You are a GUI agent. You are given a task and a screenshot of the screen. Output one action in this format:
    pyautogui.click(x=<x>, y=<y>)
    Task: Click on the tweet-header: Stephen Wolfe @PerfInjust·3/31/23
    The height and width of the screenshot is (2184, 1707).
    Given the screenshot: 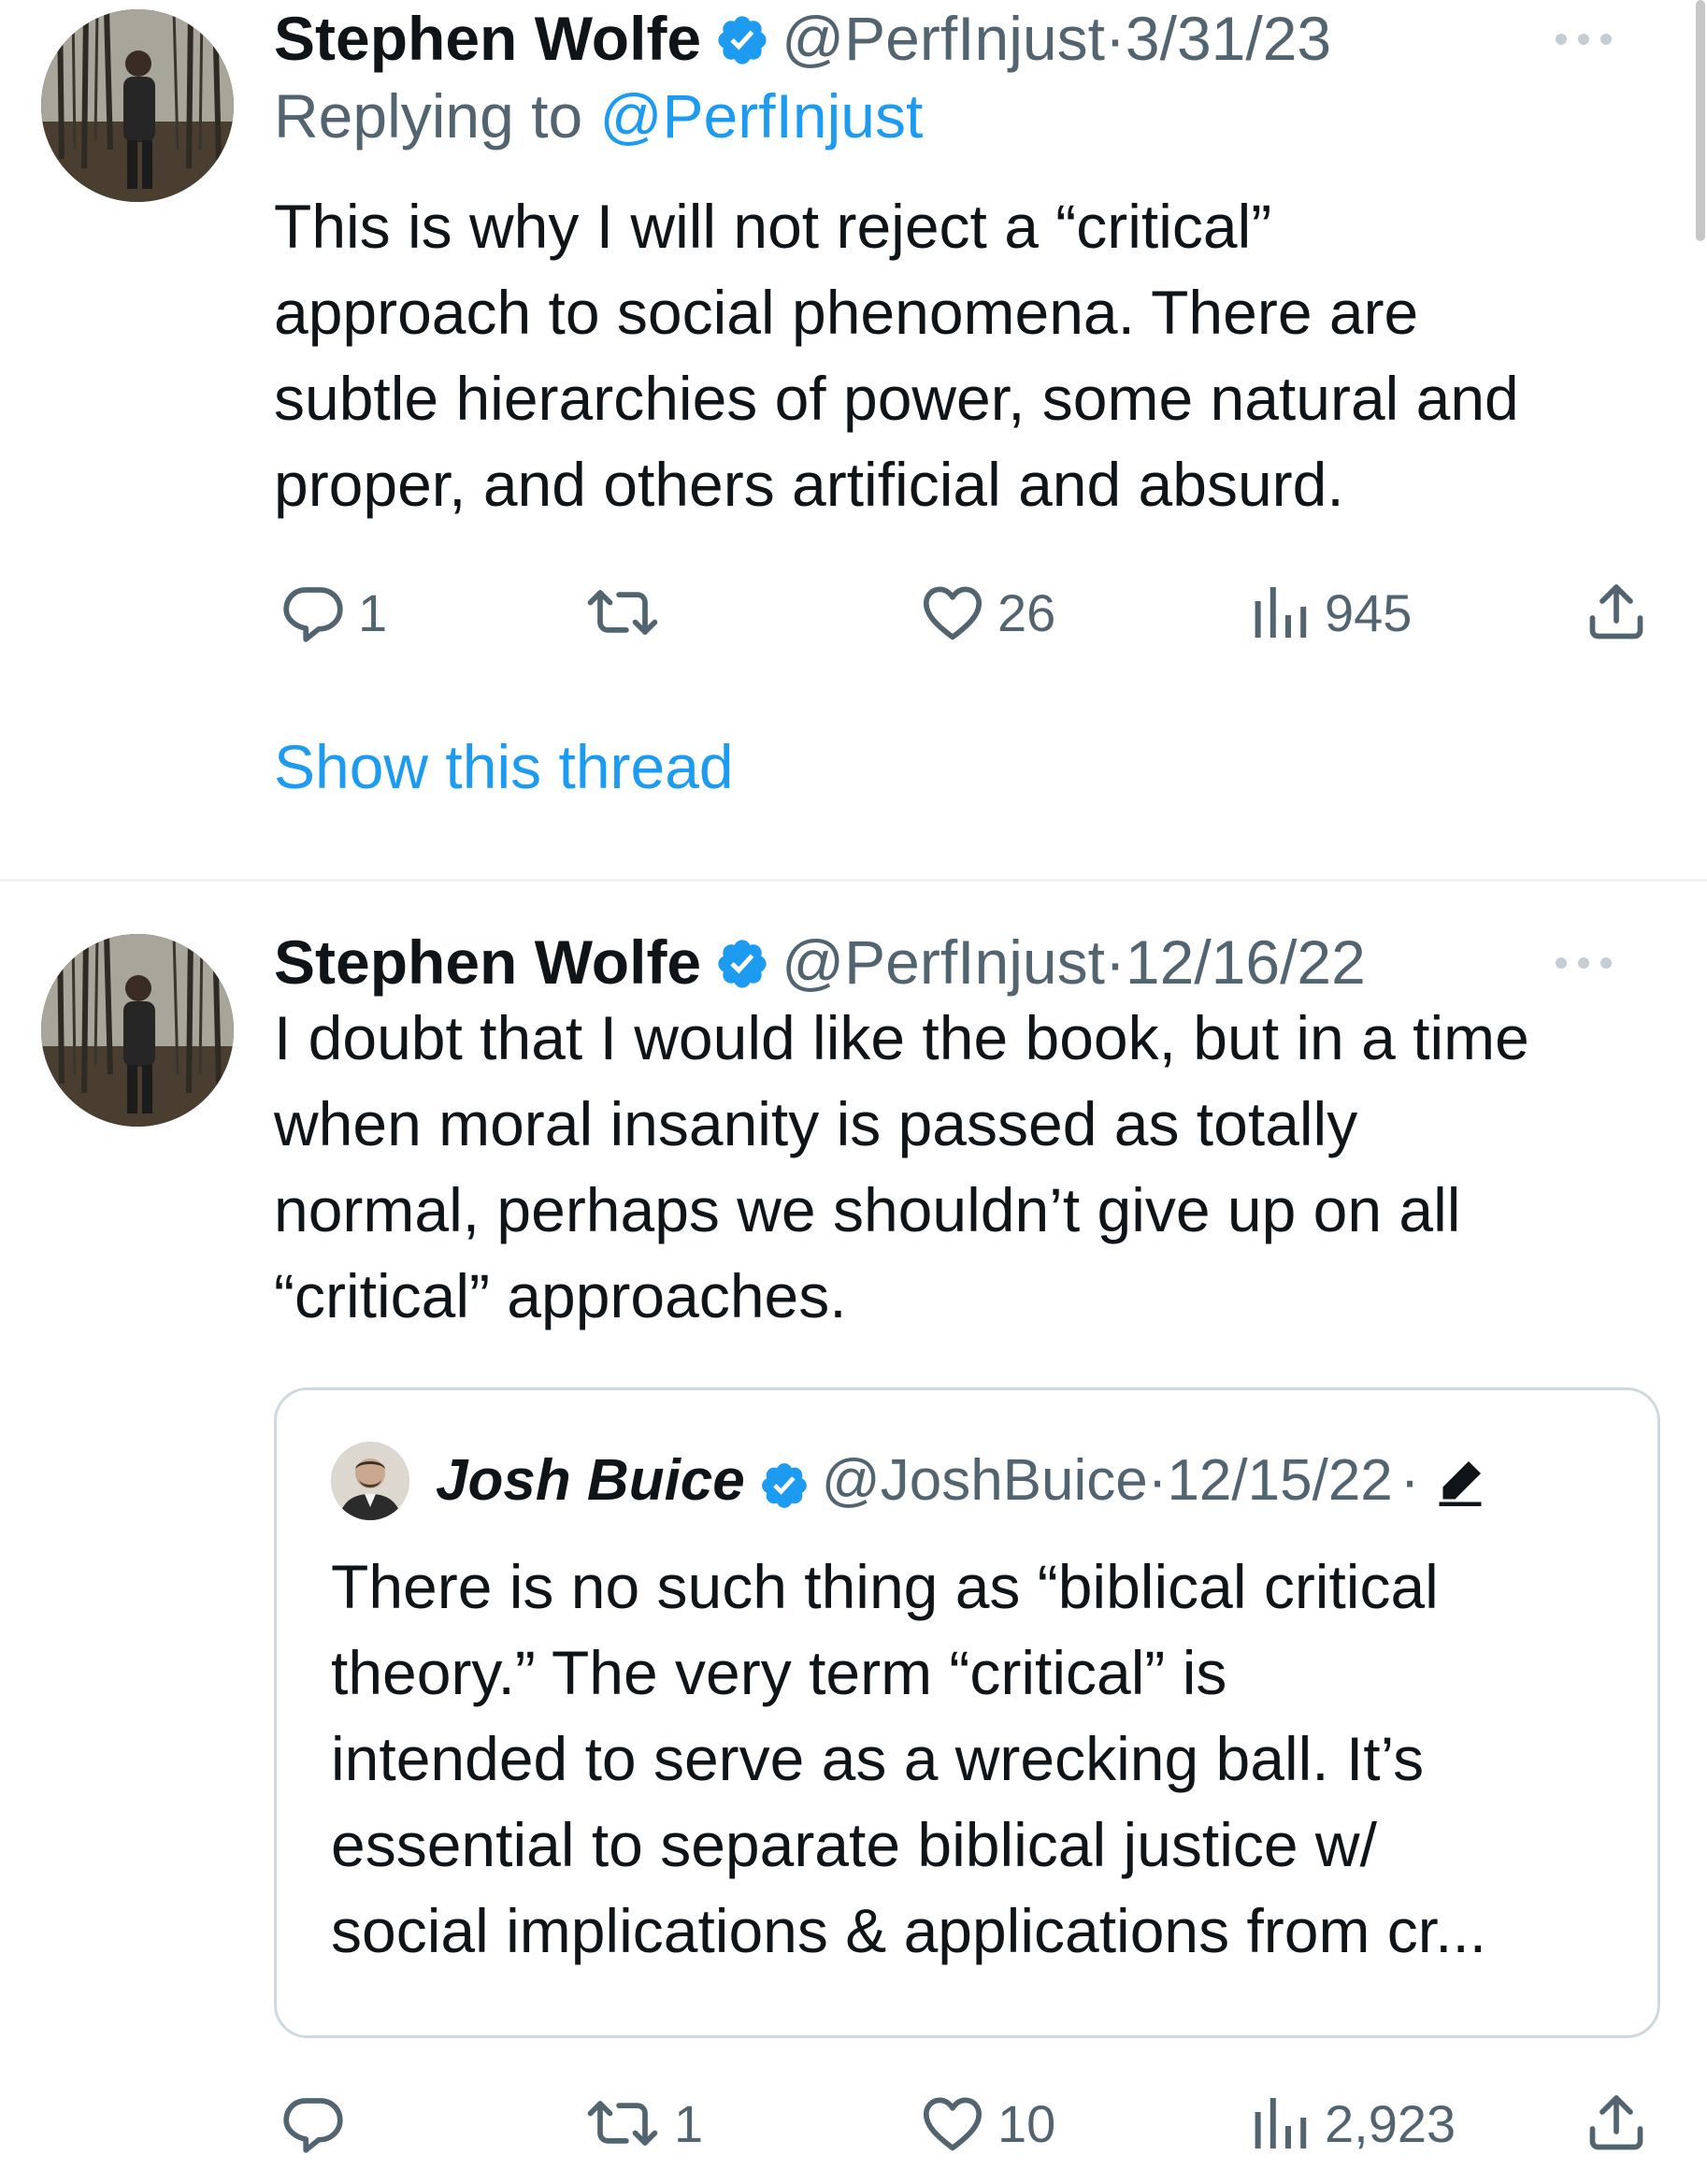 What is the action you would take?
    pyautogui.click(x=970, y=38)
    